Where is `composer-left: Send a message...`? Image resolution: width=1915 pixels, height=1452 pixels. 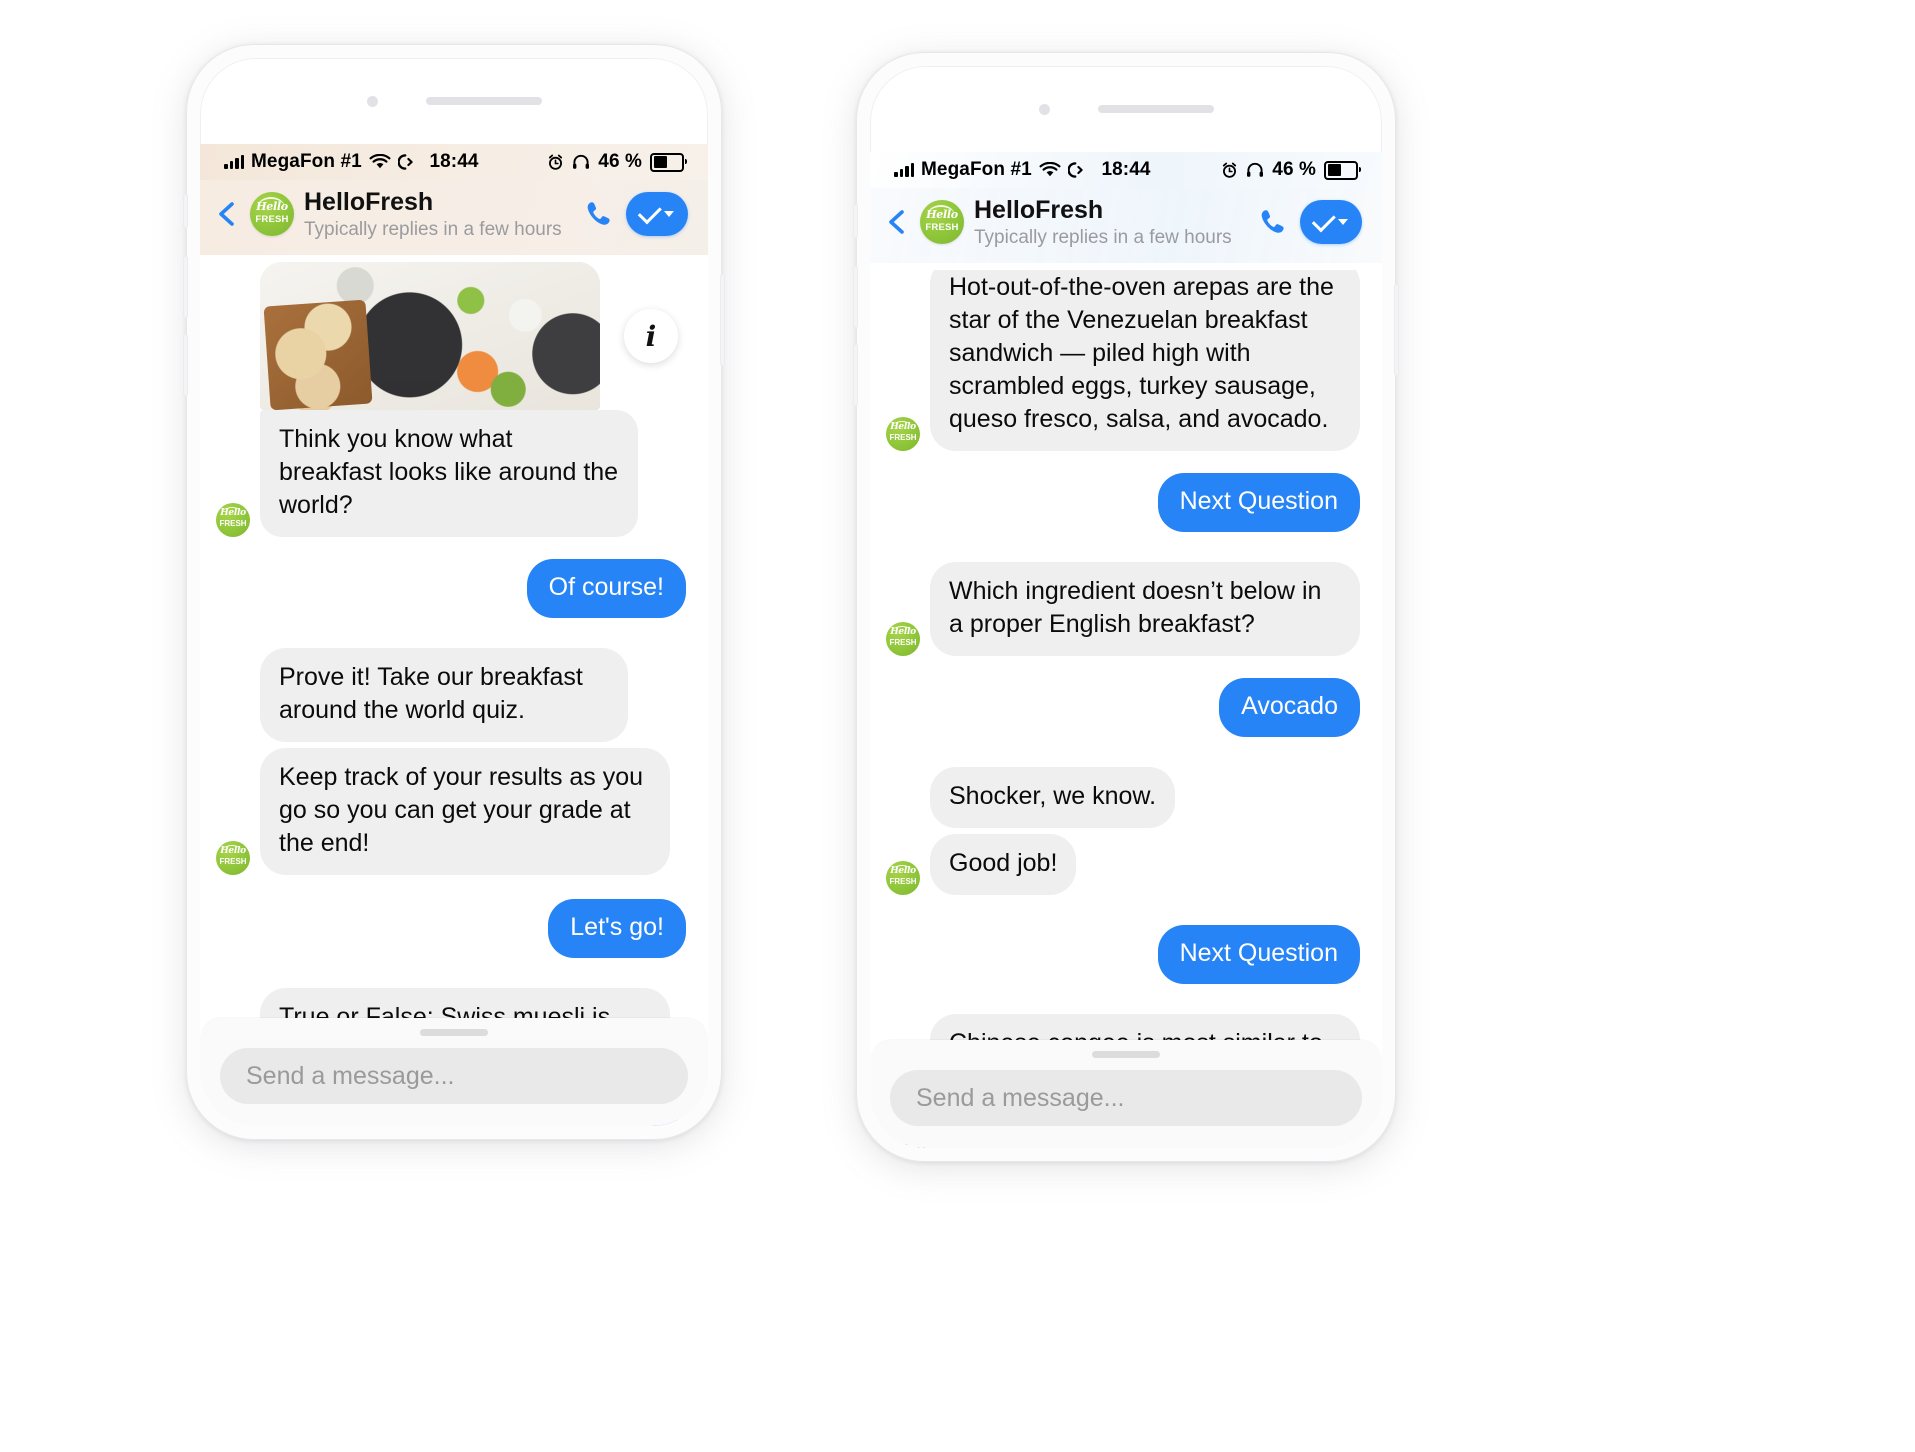 composer-left: Send a message... is located at coordinates (454, 1072).